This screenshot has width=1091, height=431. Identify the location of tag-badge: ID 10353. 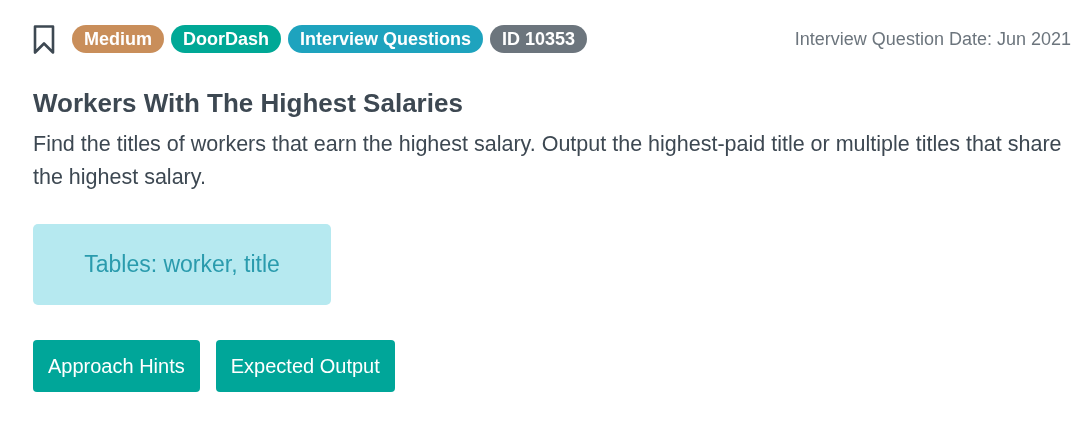
(539, 39).